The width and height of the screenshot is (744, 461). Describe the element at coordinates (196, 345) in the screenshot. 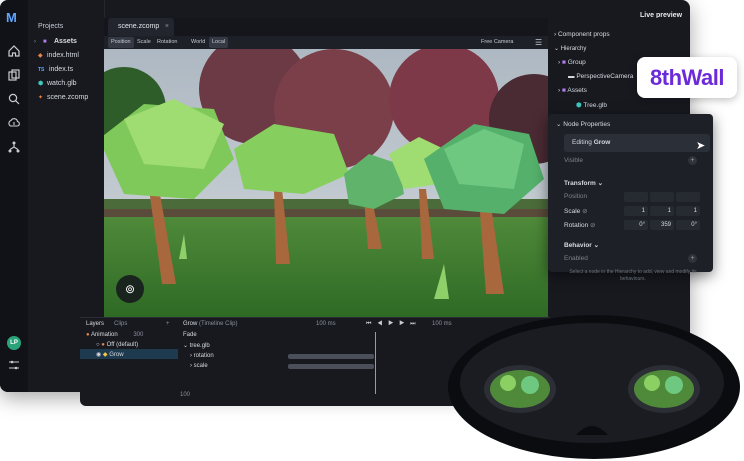

I see `track-tree-glb: ⌄ tree.glb` at that location.